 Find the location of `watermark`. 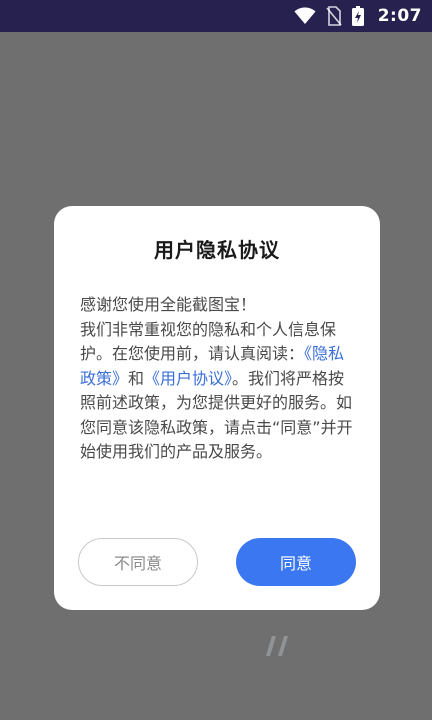

watermark is located at coordinates (278, 645).